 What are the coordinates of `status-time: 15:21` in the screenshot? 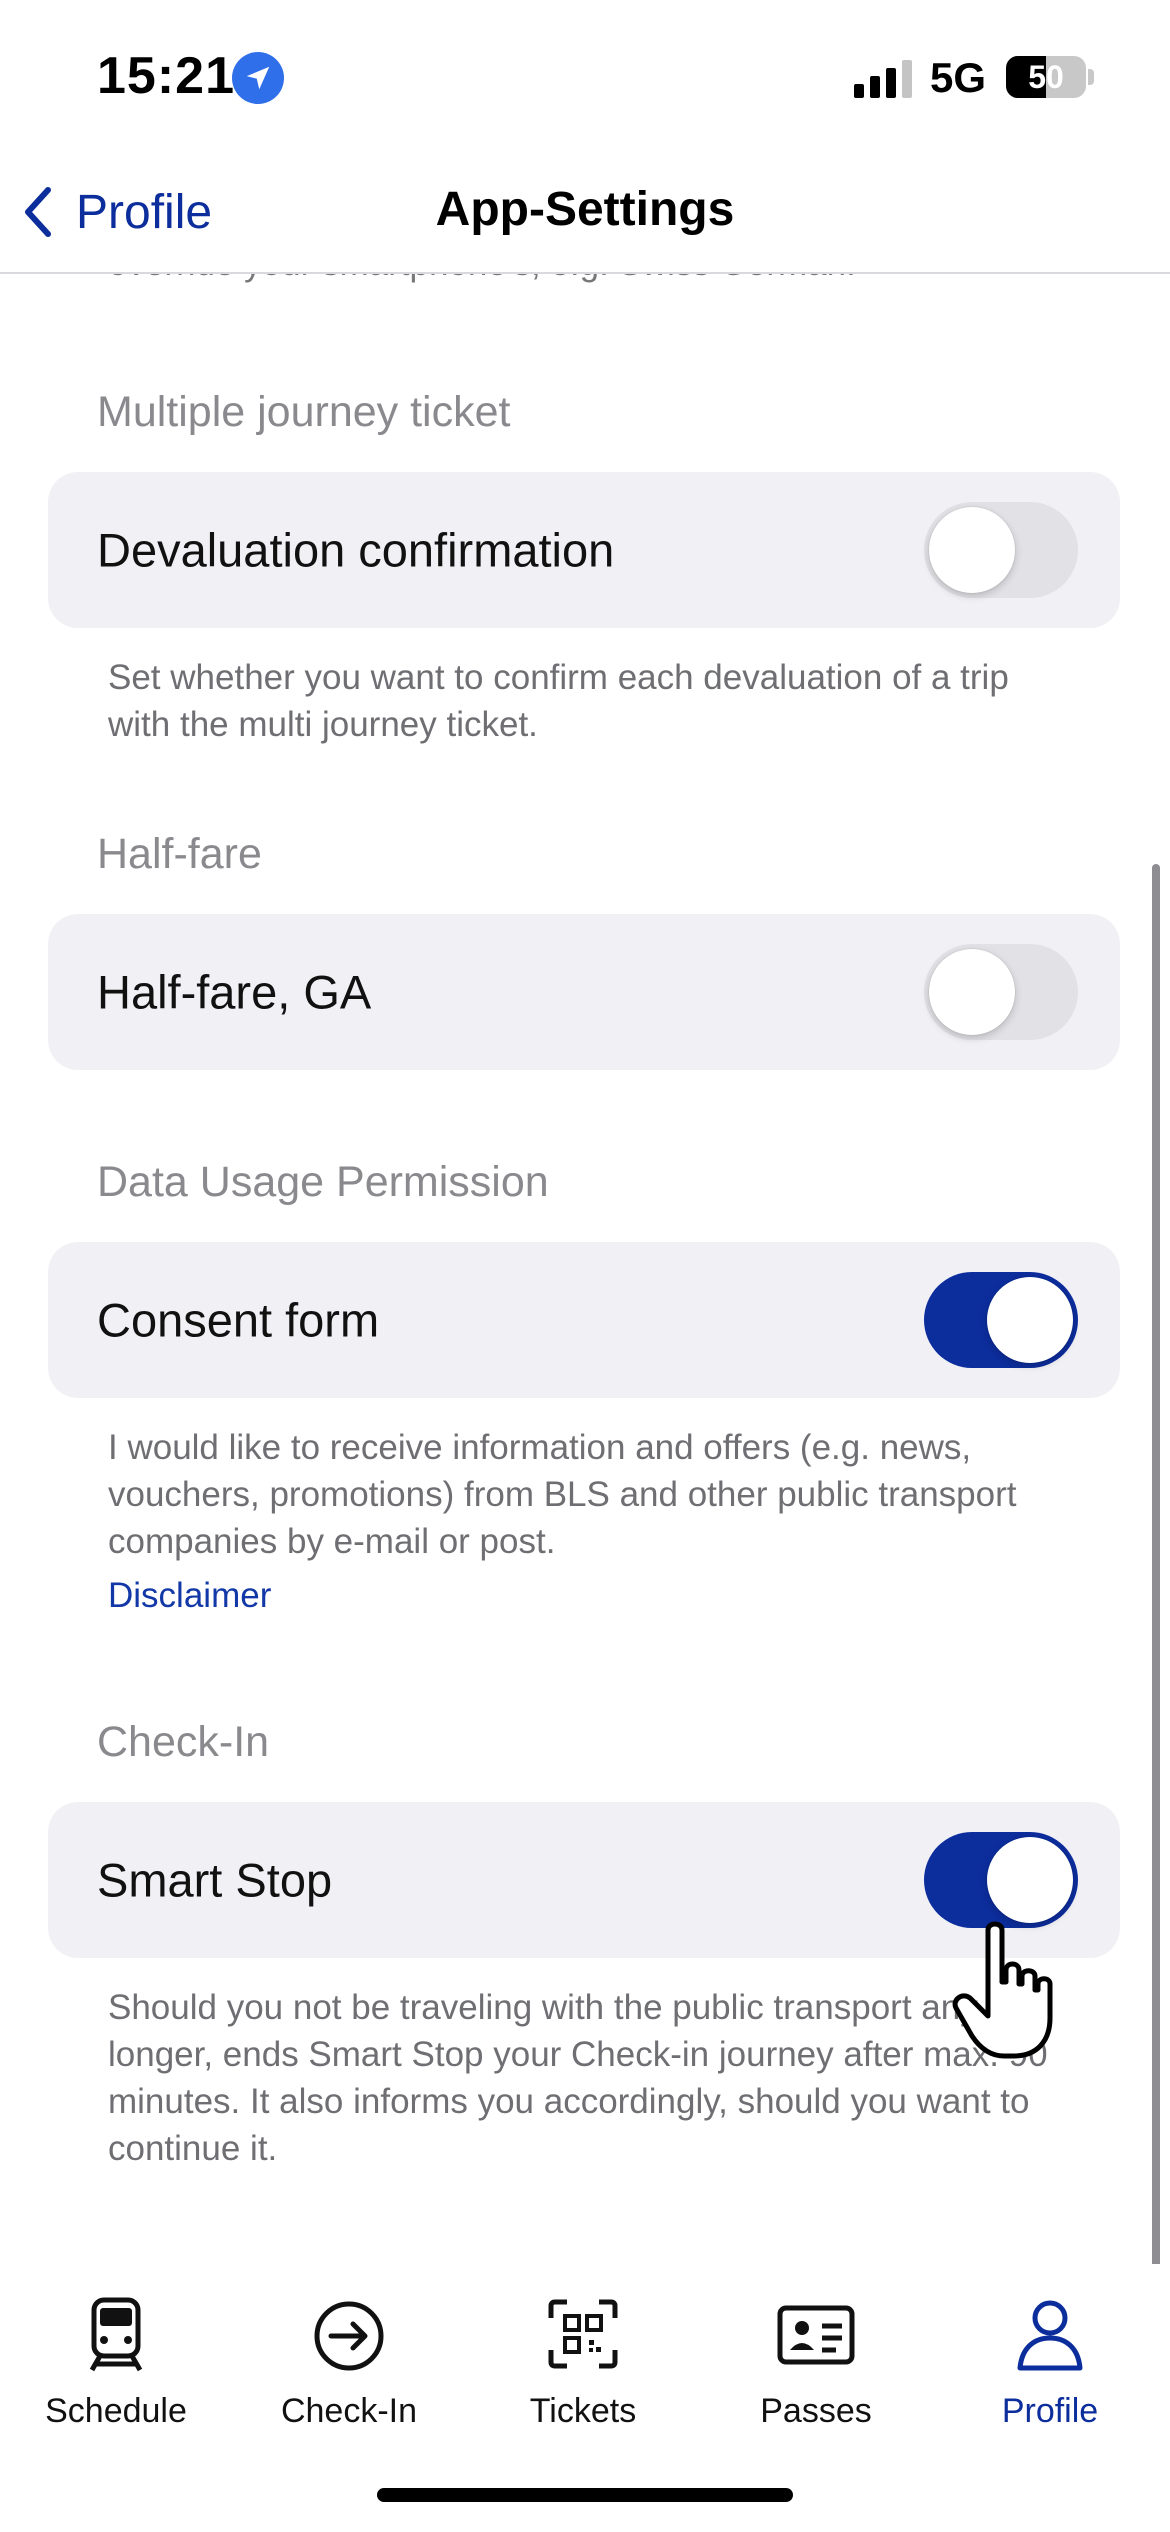 It's located at (166, 76).